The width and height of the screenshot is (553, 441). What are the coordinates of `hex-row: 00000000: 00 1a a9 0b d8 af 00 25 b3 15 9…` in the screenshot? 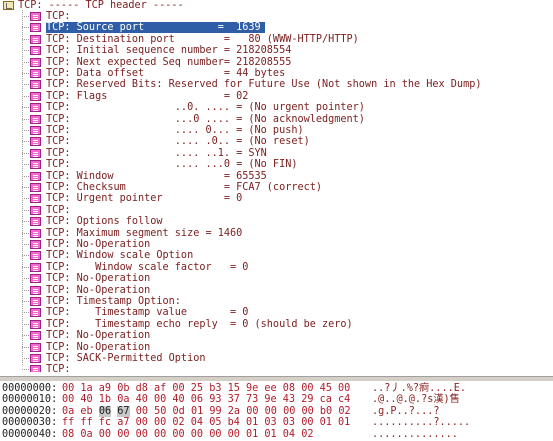 It's located at (276, 388).